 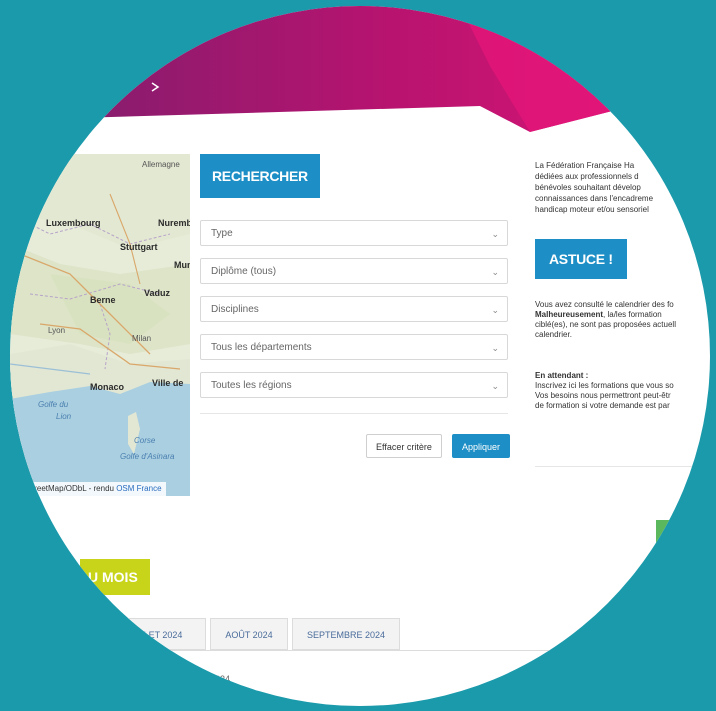 What do you see at coordinates (249, 634) in the screenshot?
I see `tab-aout-2024: AOÛT 2024` at bounding box center [249, 634].